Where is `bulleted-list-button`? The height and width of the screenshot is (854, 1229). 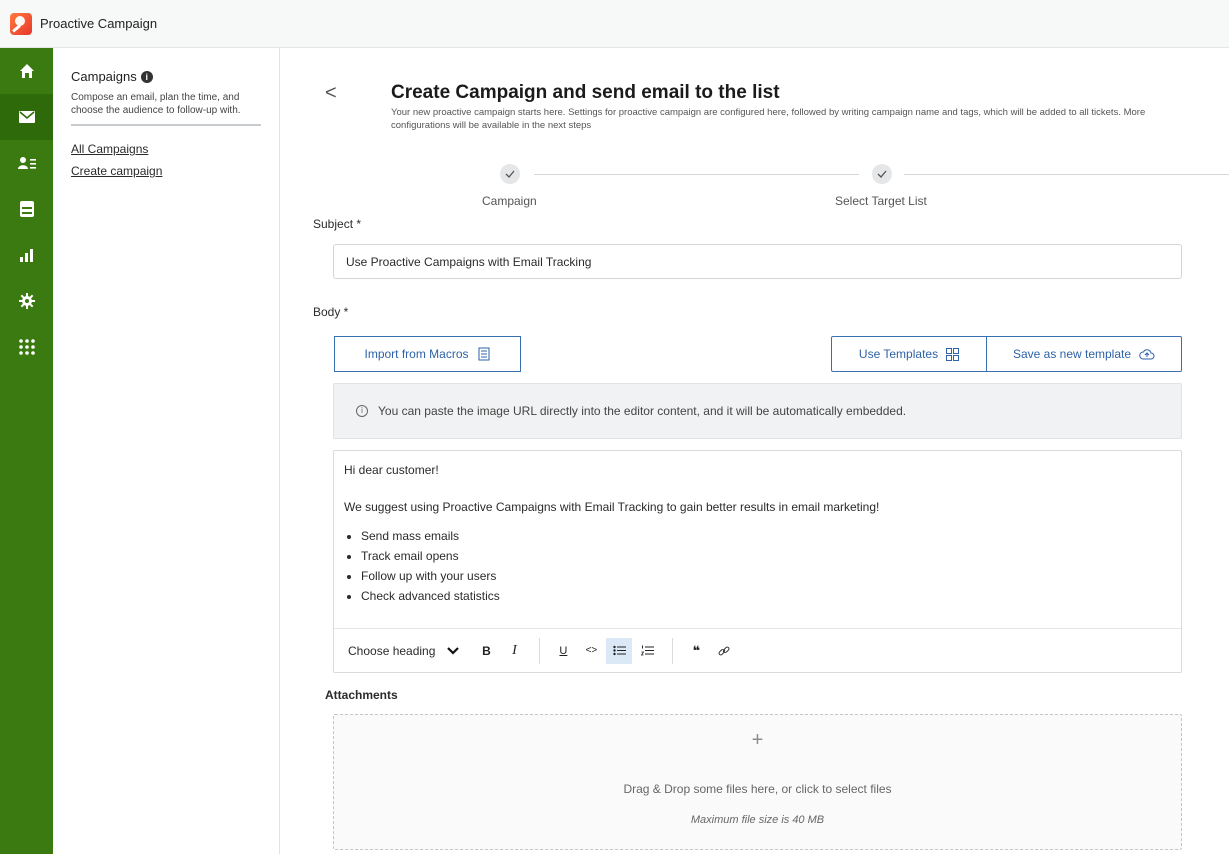
bulleted-list-button is located at coordinates (619, 650).